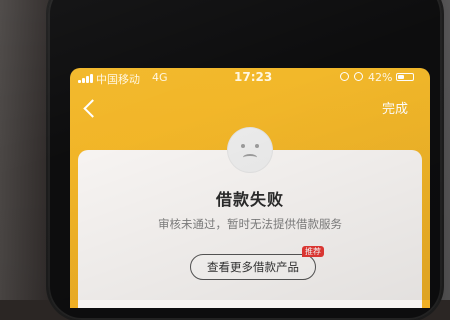  What do you see at coordinates (358, 76) in the screenshot?
I see `rotation-lock-icon` at bounding box center [358, 76].